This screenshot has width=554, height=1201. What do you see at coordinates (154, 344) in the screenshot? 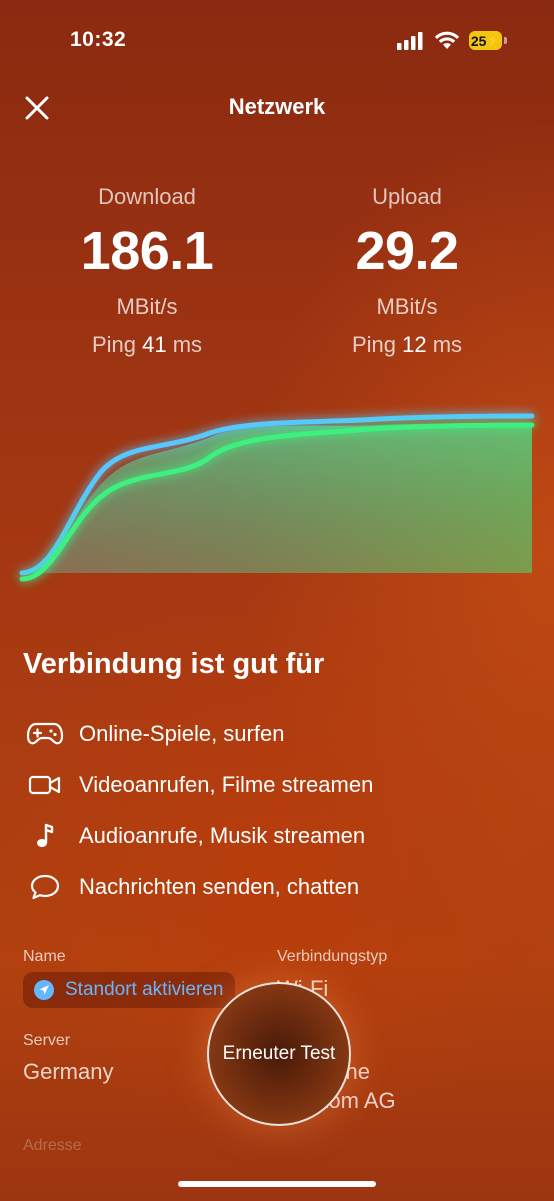
I see `ping-value: 41` at bounding box center [154, 344].